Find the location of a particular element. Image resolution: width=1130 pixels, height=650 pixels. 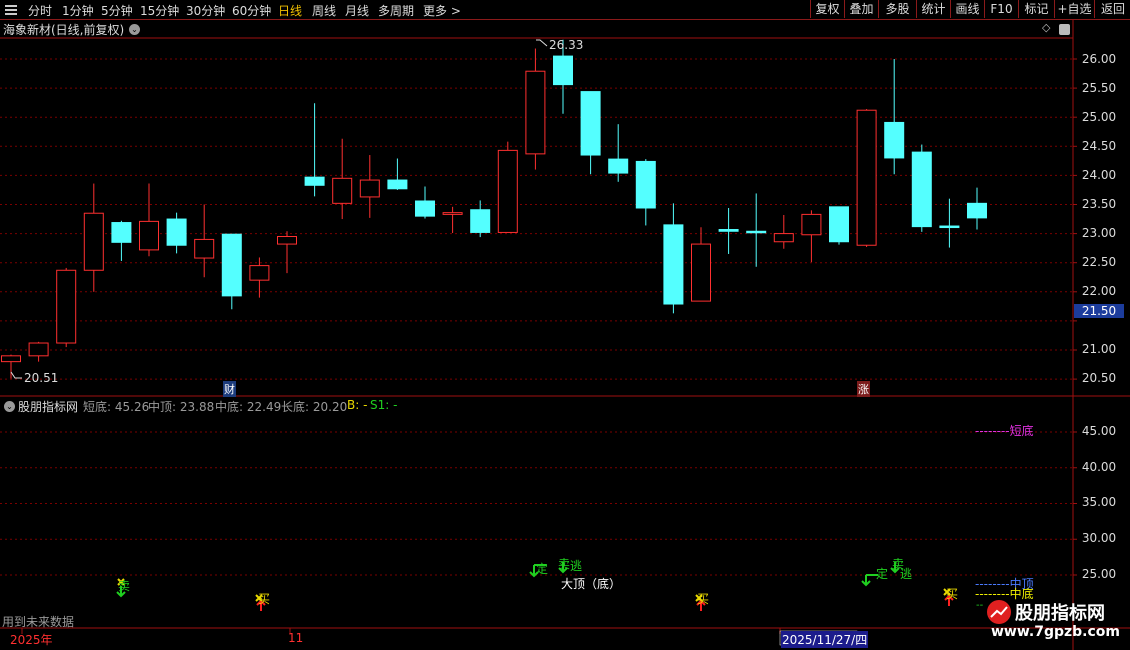

diamond-icon: ◇ is located at coordinates (1046, 27).